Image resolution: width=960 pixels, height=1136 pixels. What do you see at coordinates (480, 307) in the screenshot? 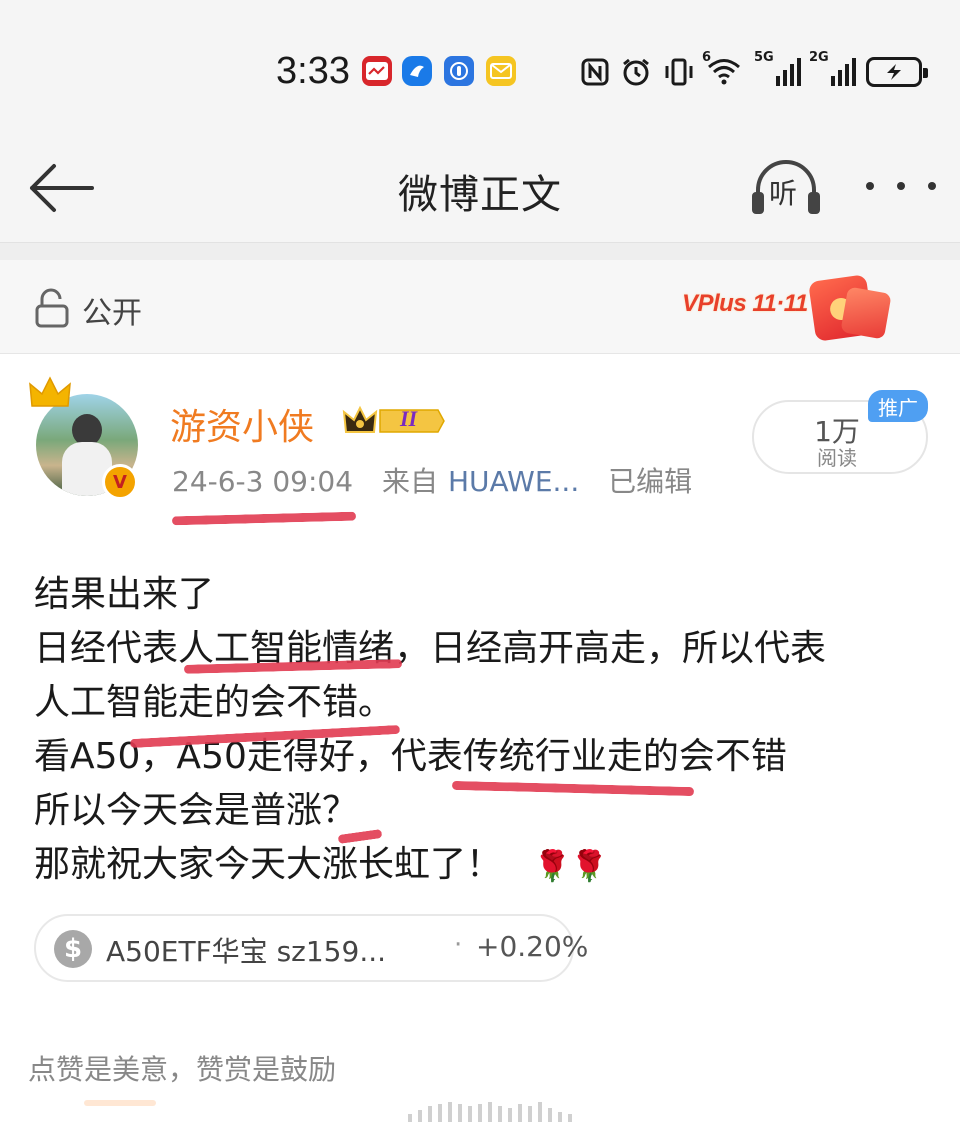
I see `visibility-row: 公开 VPlus 11·11` at bounding box center [480, 307].